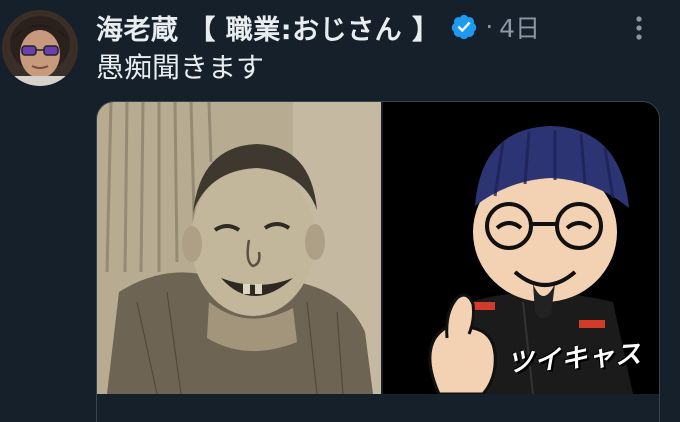 The height and width of the screenshot is (422, 680). Describe the element at coordinates (378, 408) in the screenshot. I see `media-caption-area` at that location.